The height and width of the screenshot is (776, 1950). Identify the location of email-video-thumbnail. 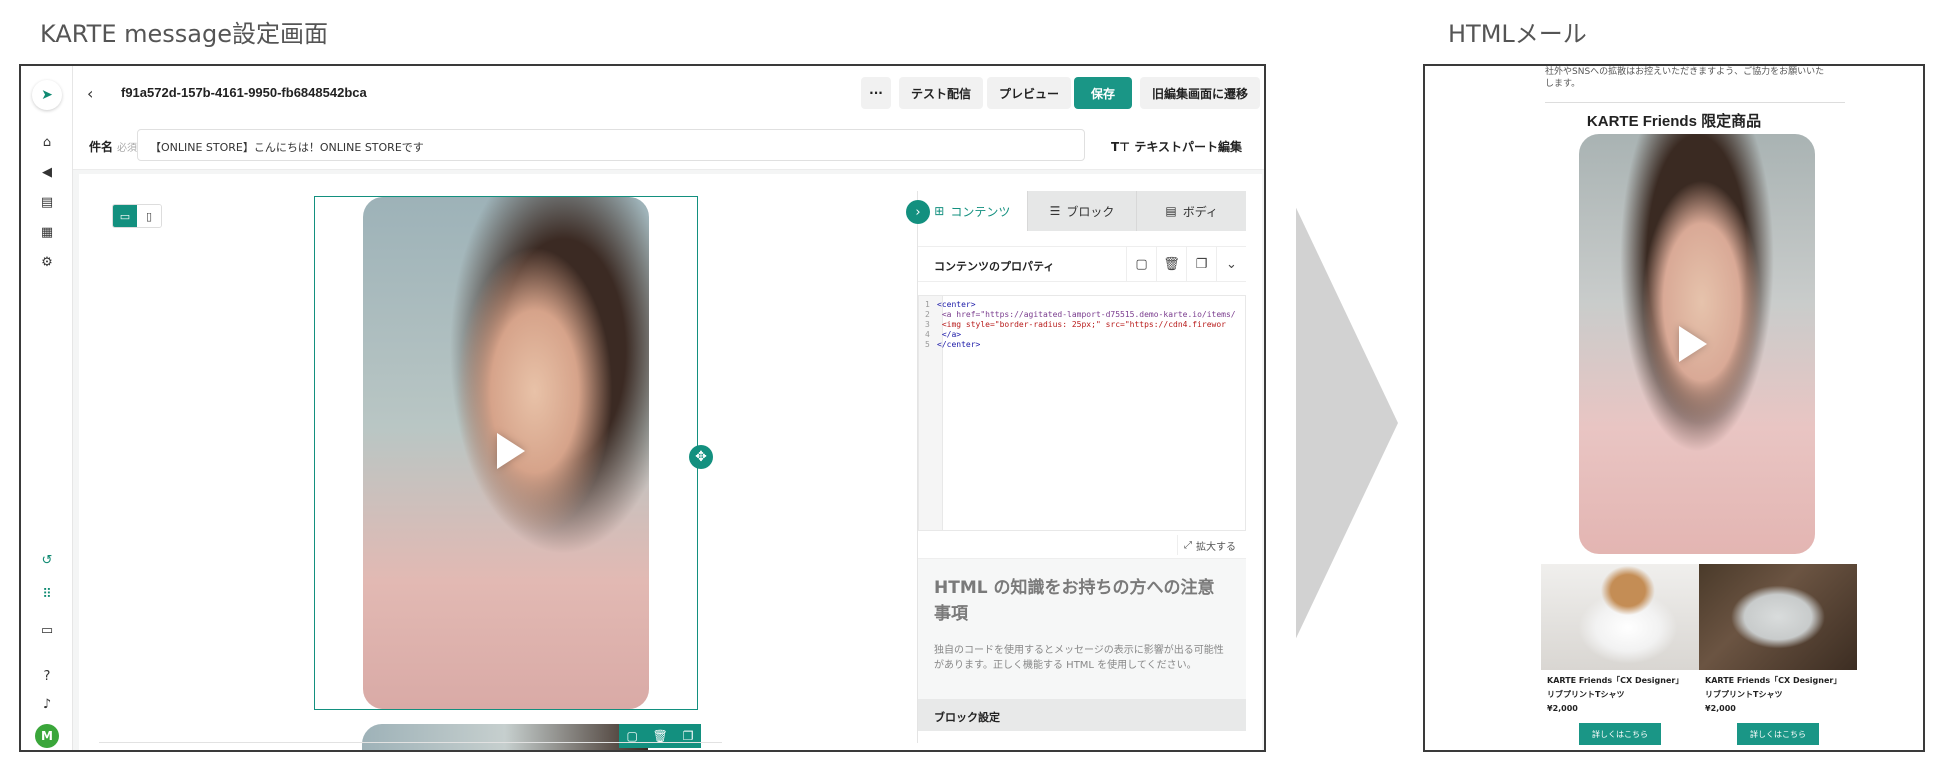
(1697, 344).